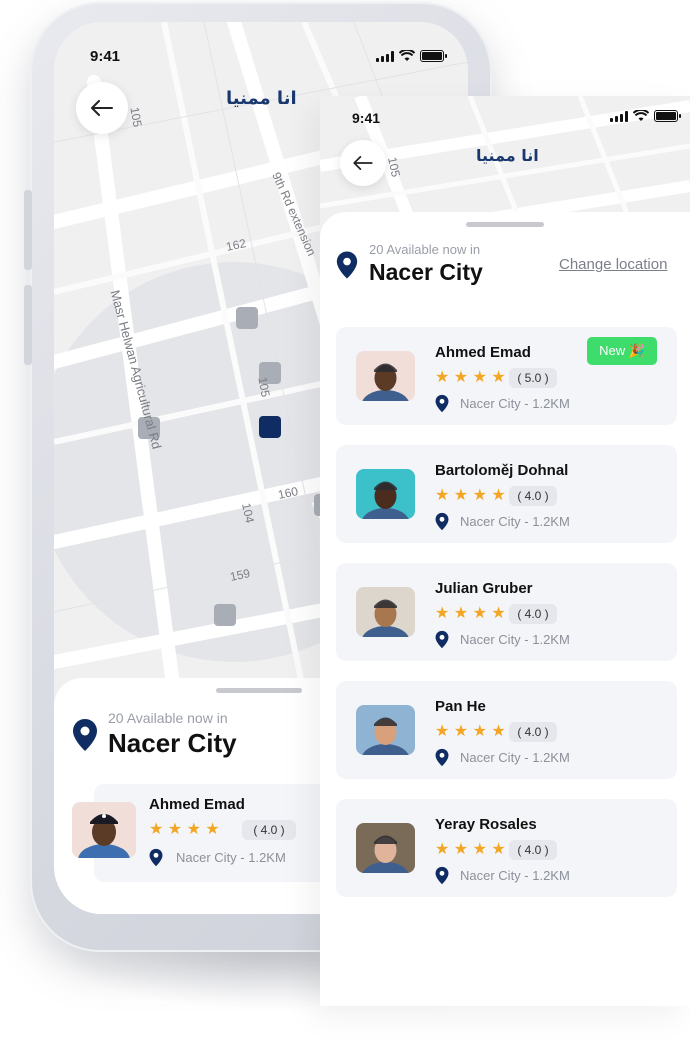  Describe the element at coordinates (460, 706) in the screenshot. I see `provider-name: Pan He` at that location.